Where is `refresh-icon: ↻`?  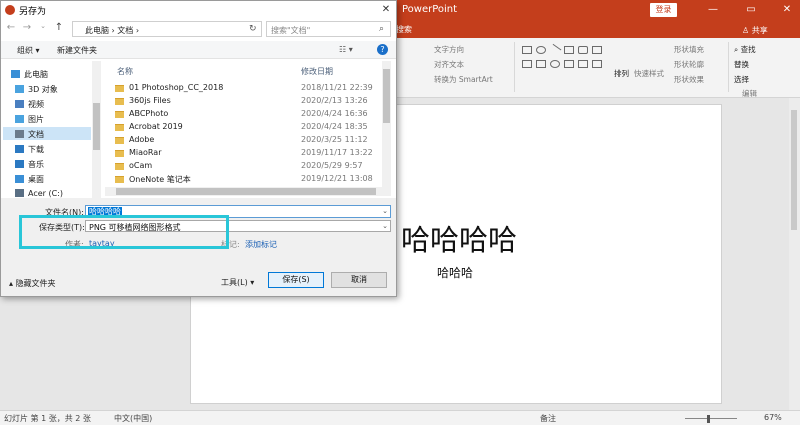 refresh-icon: ↻ is located at coordinates (253, 29).